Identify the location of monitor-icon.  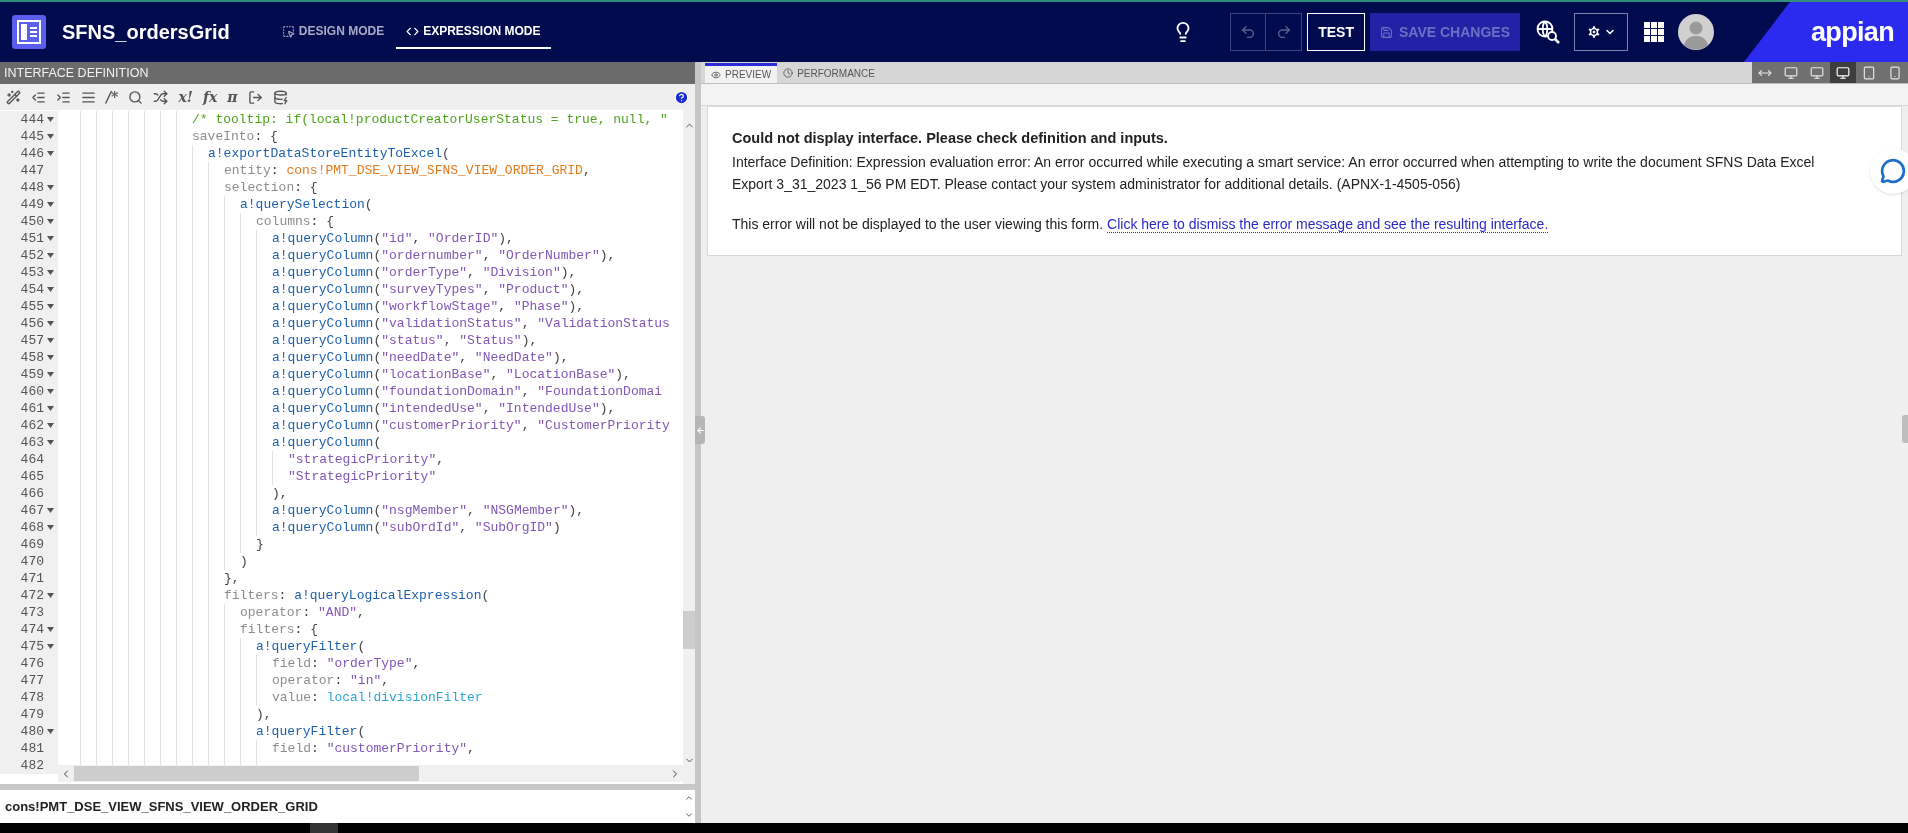
(1843, 72).